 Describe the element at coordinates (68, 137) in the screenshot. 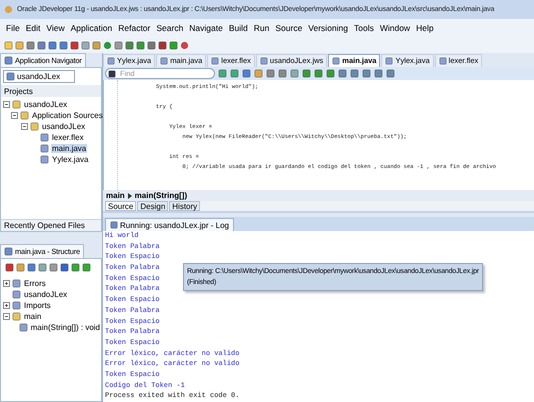

I see `tree-item: lexer.flex` at that location.